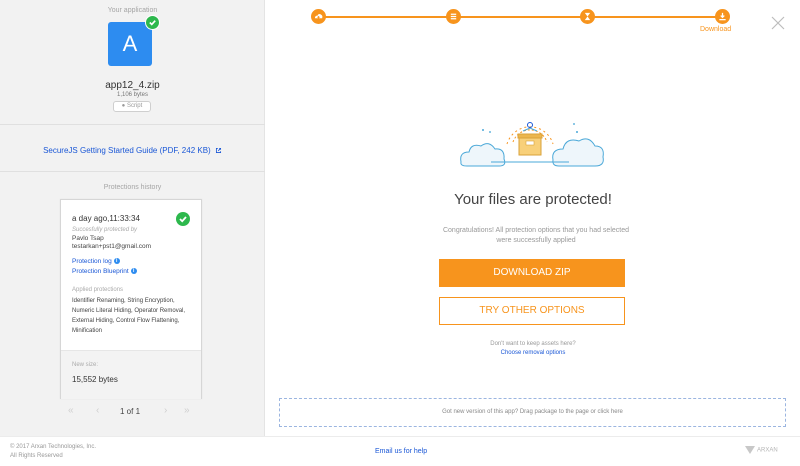  Describe the element at coordinates (71, 411) in the screenshot. I see `first-page-button: «` at that location.